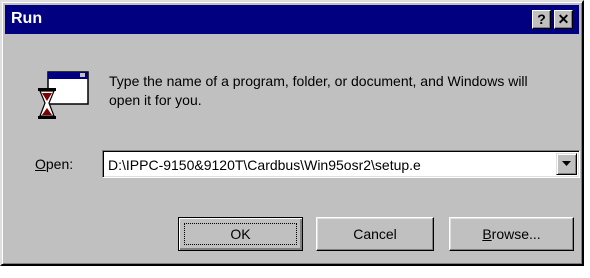  Describe the element at coordinates (27, 18) in the screenshot. I see `window-title: Run` at that location.